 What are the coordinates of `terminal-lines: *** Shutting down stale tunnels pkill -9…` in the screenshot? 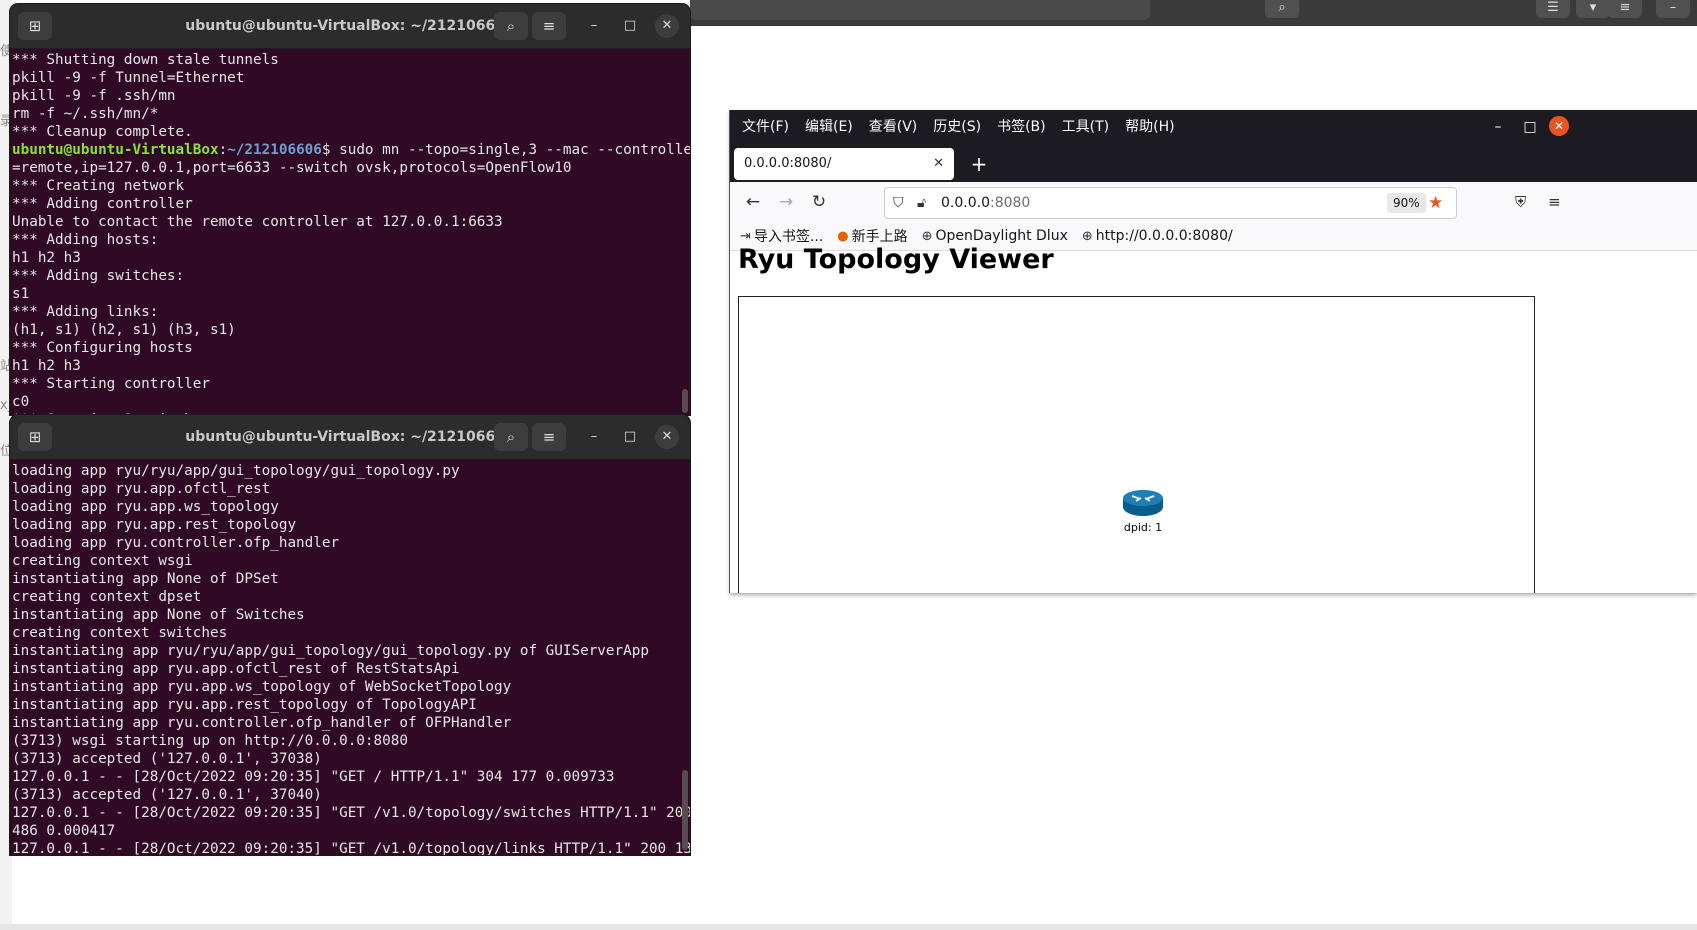 It's located at (145, 96).